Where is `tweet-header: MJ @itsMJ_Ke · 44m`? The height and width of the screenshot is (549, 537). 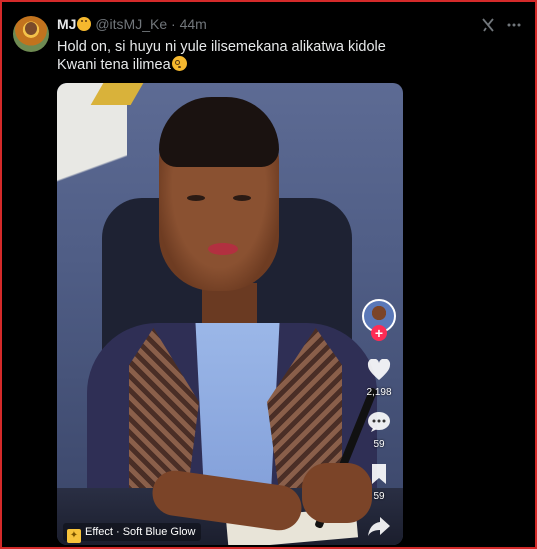
tweet-header: MJ @itsMJ_Ke · 44m is located at coordinates (132, 24).